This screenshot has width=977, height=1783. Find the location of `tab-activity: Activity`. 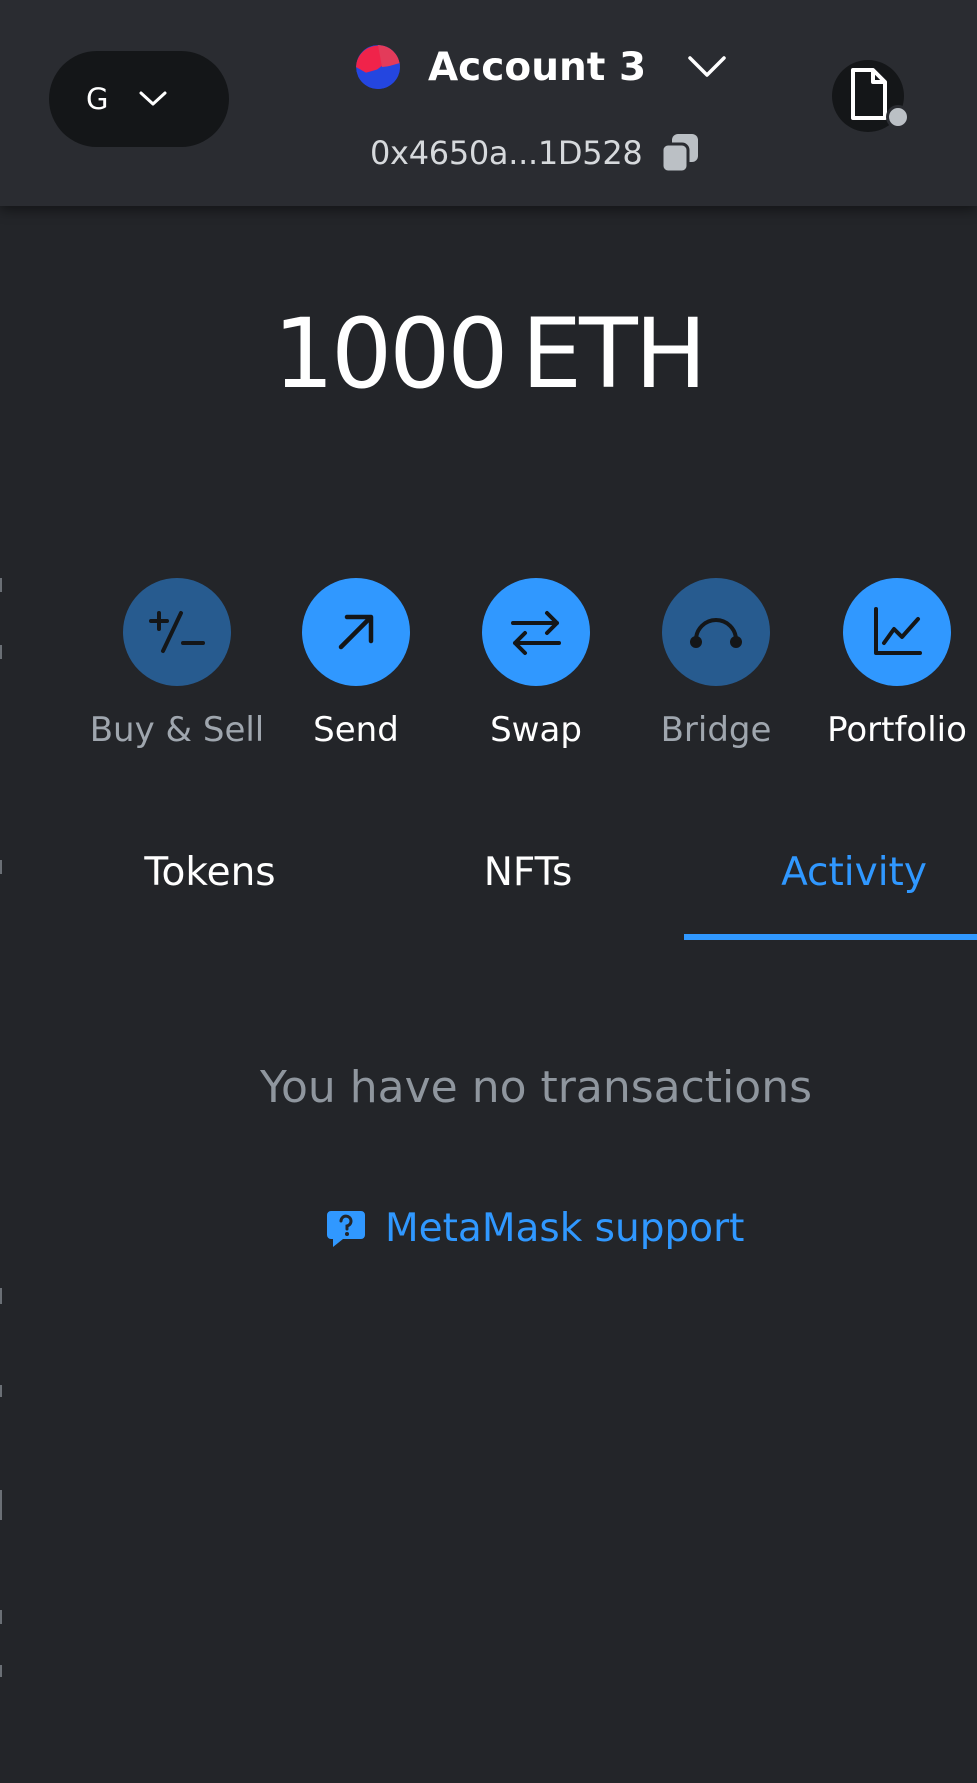

tab-activity: Activity is located at coordinates (854, 895).